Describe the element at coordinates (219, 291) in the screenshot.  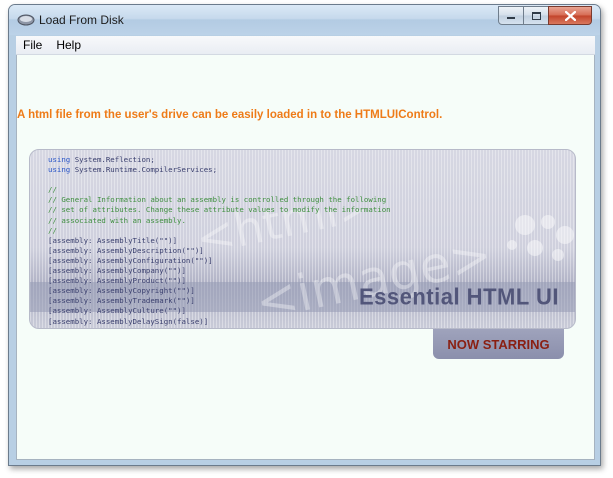
I see `code-line: [assembly: AssemblyCopyright("")]` at that location.